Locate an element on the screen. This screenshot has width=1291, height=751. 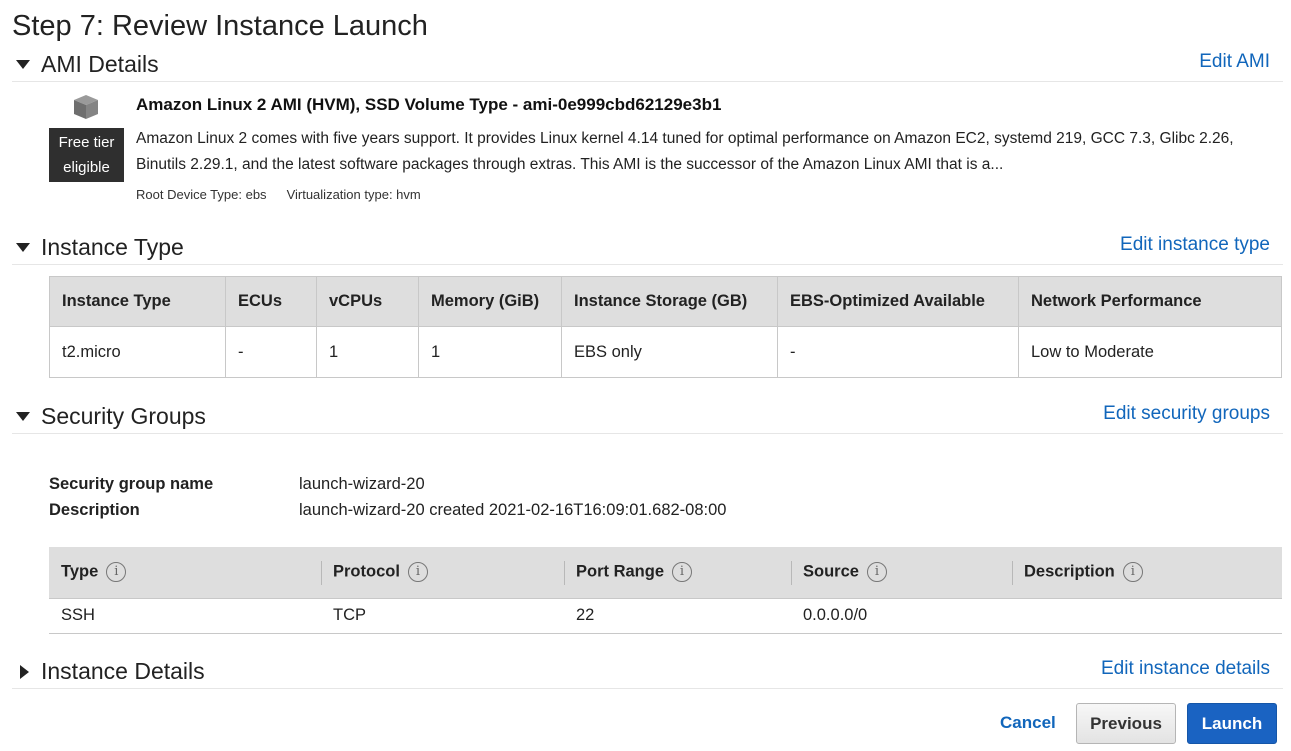
column-header: Network Performance is located at coordinates (1150, 301).